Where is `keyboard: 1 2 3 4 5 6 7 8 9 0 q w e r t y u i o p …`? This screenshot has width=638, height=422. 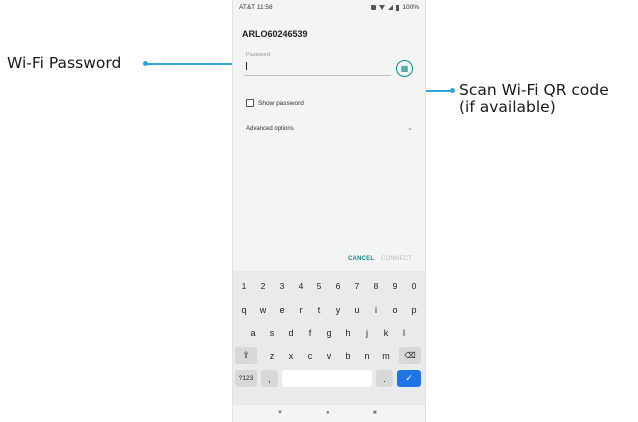
keyboard: 1 2 3 4 5 6 7 8 9 0 q w e r t y u i o p … is located at coordinates (329, 338).